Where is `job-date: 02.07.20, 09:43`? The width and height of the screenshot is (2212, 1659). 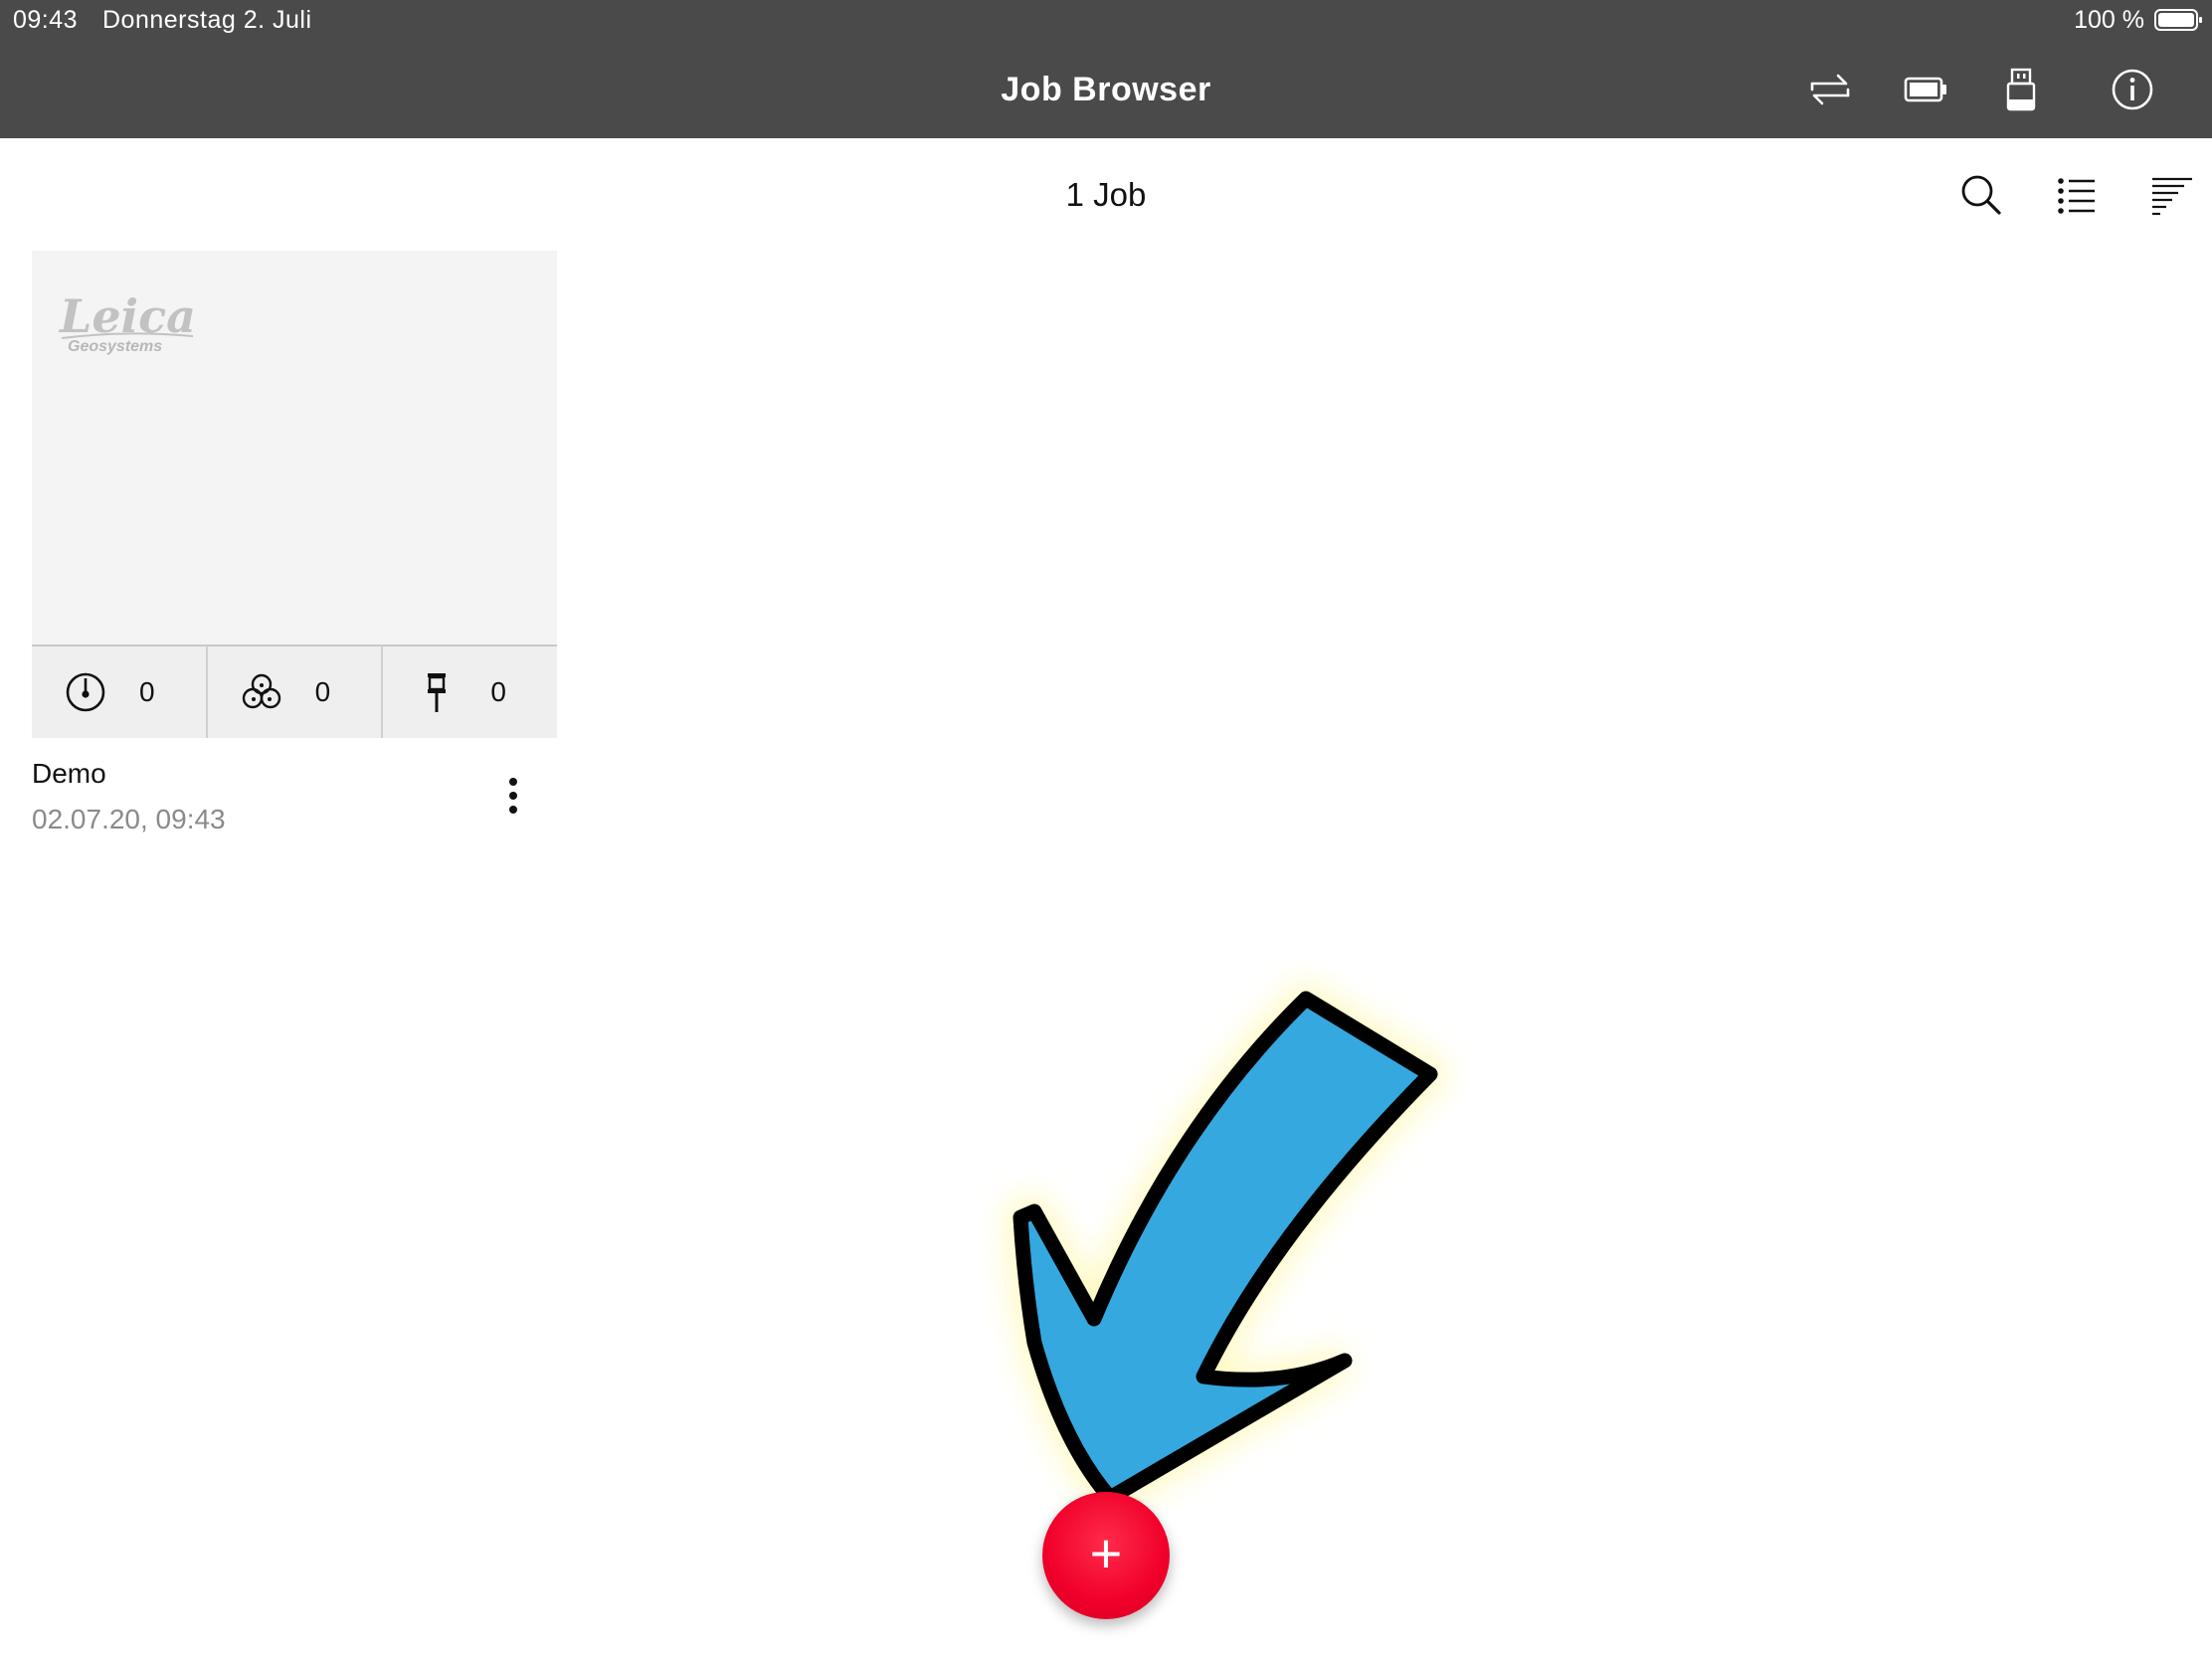 job-date: 02.07.20, 09:43 is located at coordinates (129, 819).